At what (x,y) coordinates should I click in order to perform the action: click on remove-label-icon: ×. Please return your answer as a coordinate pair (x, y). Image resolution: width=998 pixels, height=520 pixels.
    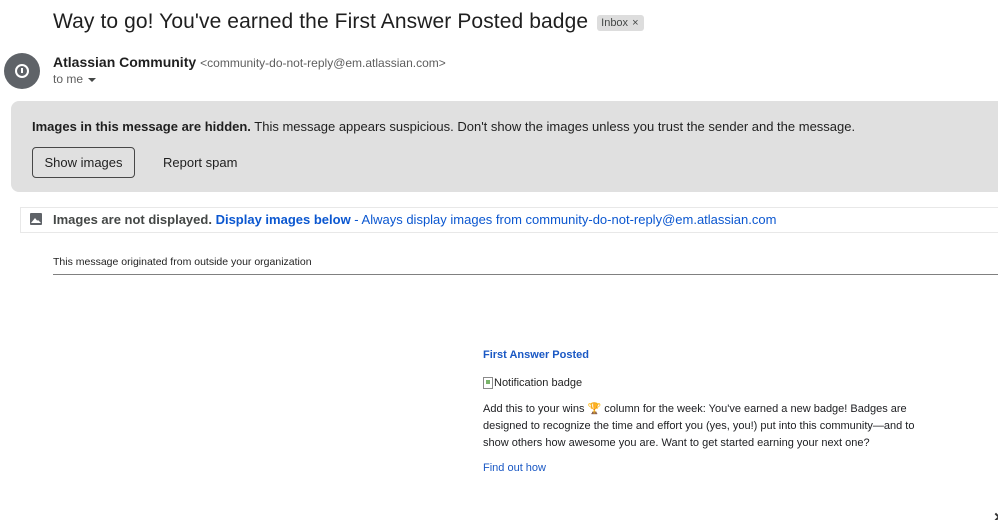
    Looking at the image, I should click on (635, 23).